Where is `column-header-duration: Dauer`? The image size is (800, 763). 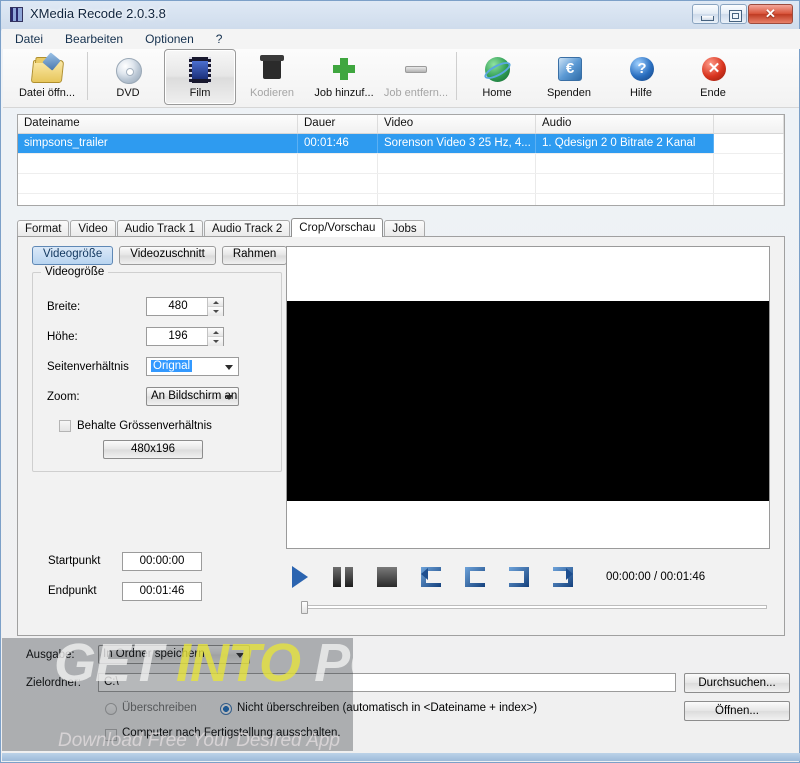 column-header-duration: Dauer is located at coordinates (338, 124).